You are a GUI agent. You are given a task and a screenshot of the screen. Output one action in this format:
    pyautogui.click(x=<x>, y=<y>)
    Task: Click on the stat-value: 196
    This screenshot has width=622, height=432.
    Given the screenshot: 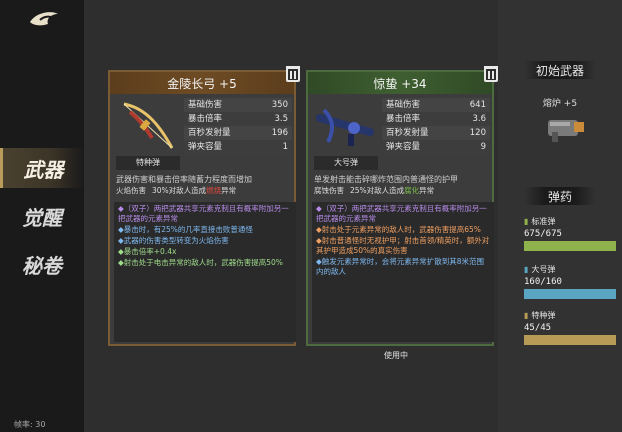 What is the action you would take?
    pyautogui.click(x=279, y=133)
    